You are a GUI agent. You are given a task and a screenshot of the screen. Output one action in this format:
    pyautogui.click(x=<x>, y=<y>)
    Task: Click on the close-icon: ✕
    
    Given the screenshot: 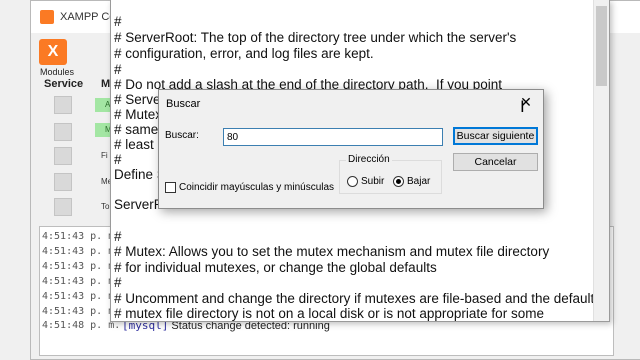 What is the action you would take?
    pyautogui.click(x=526, y=102)
    